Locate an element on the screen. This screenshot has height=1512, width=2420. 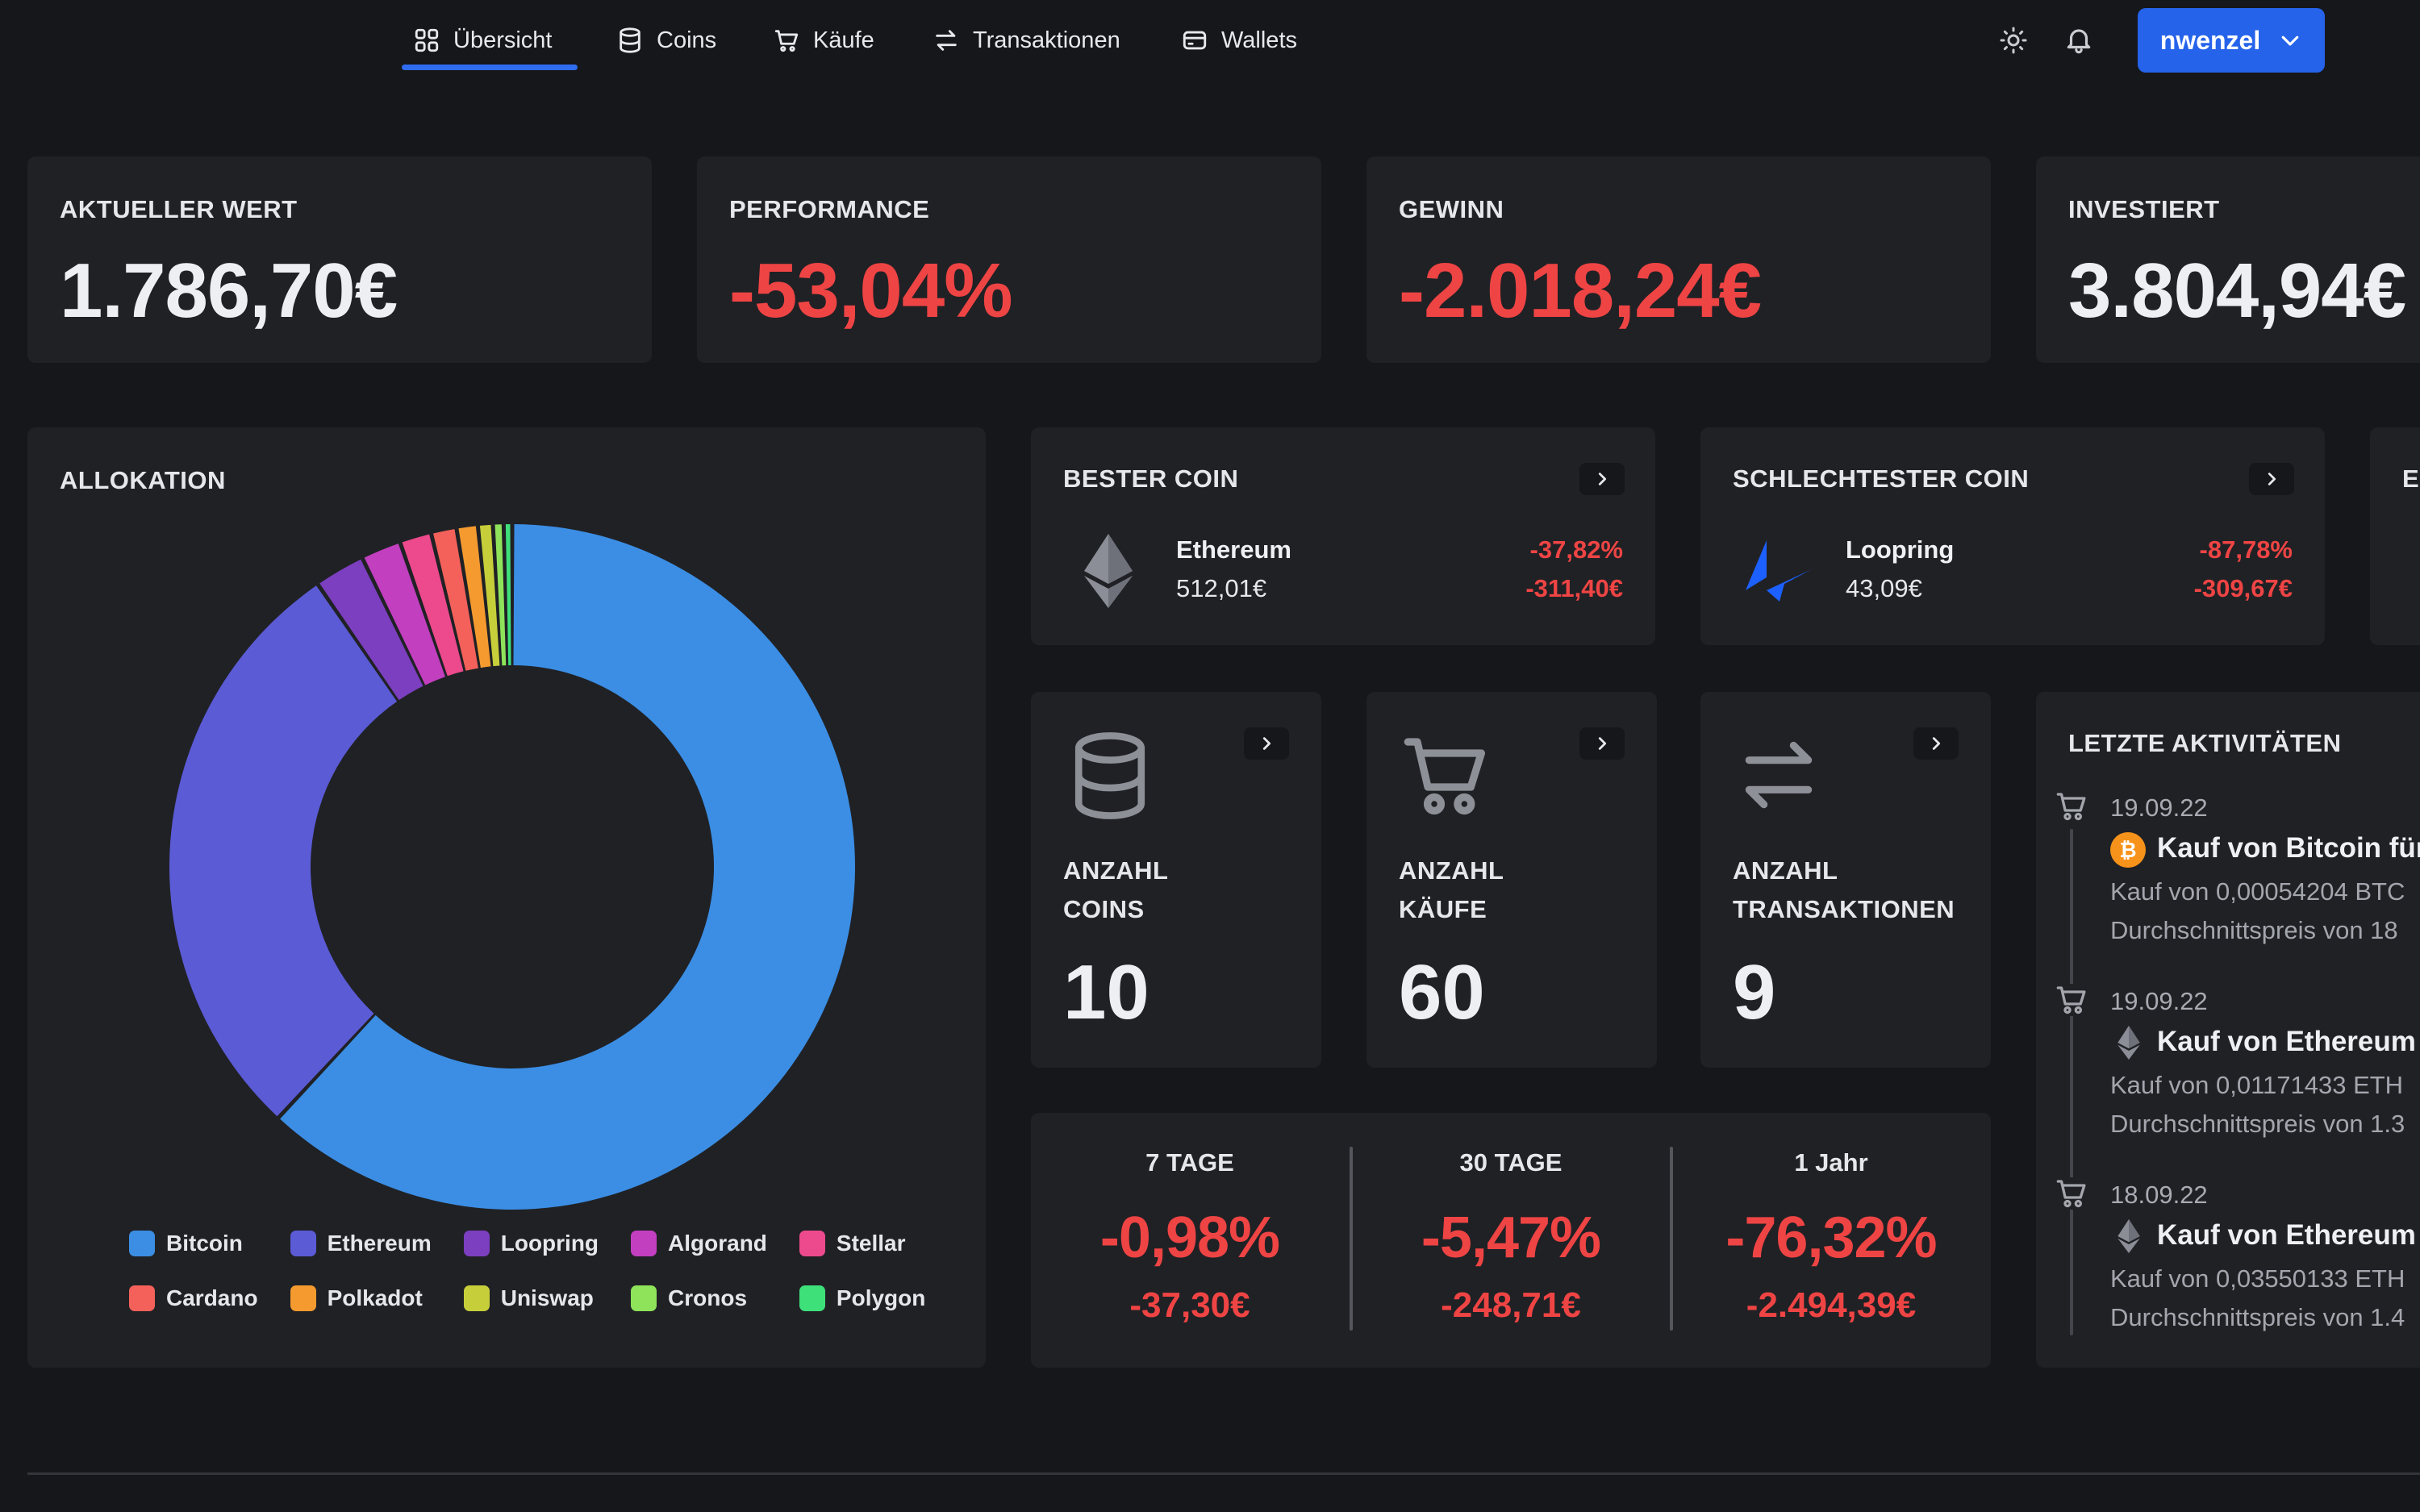
nav-tab-transactions: Transaktionen is located at coordinates (1026, 40).